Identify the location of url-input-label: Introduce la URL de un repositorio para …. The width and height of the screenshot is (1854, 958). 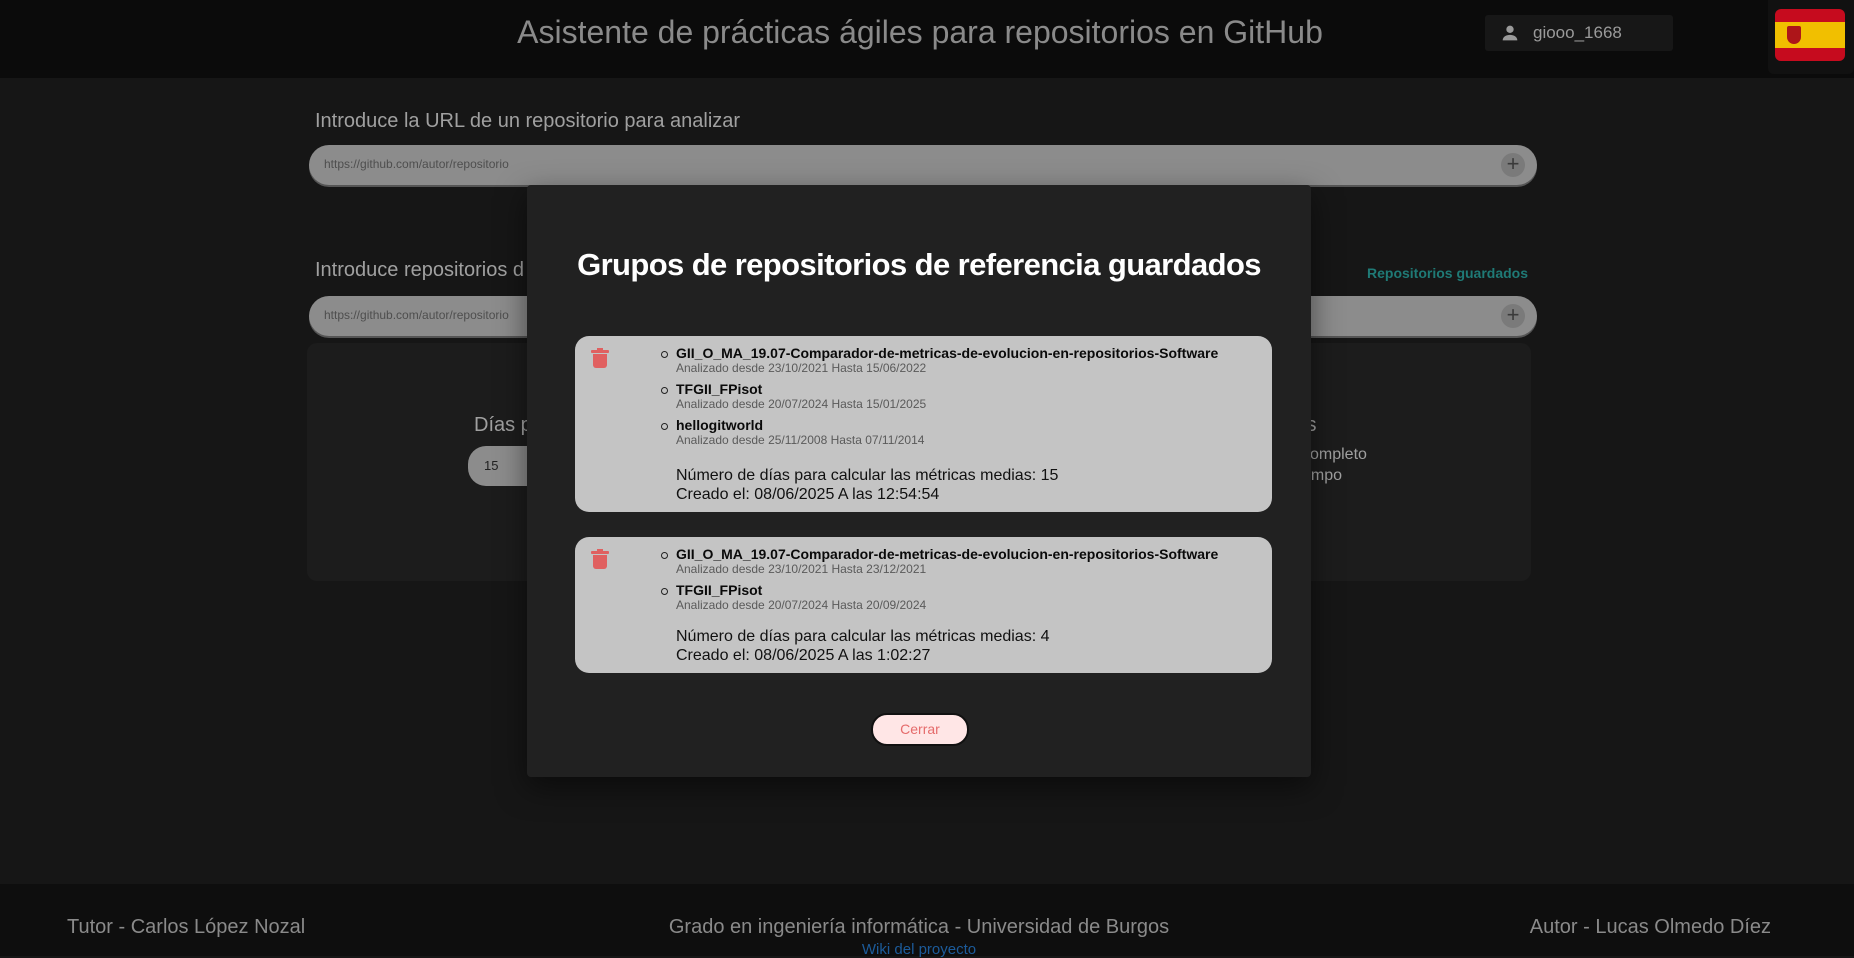
(528, 121).